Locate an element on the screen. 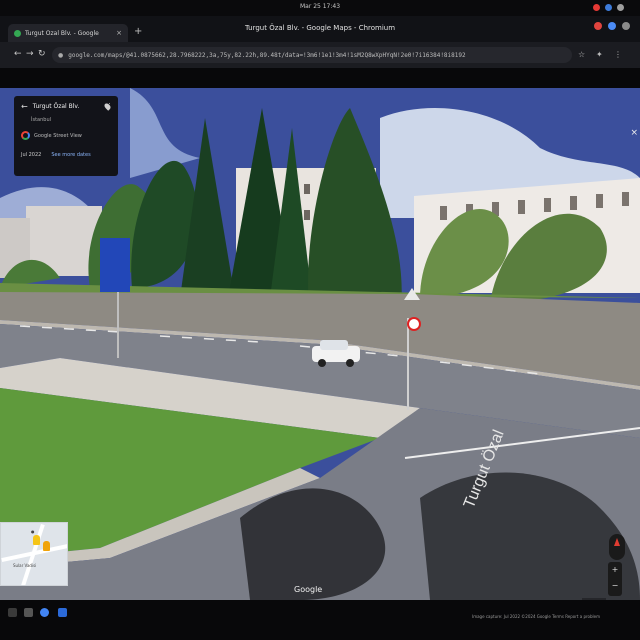  lock-icon: ● is located at coordinates (60, 55).